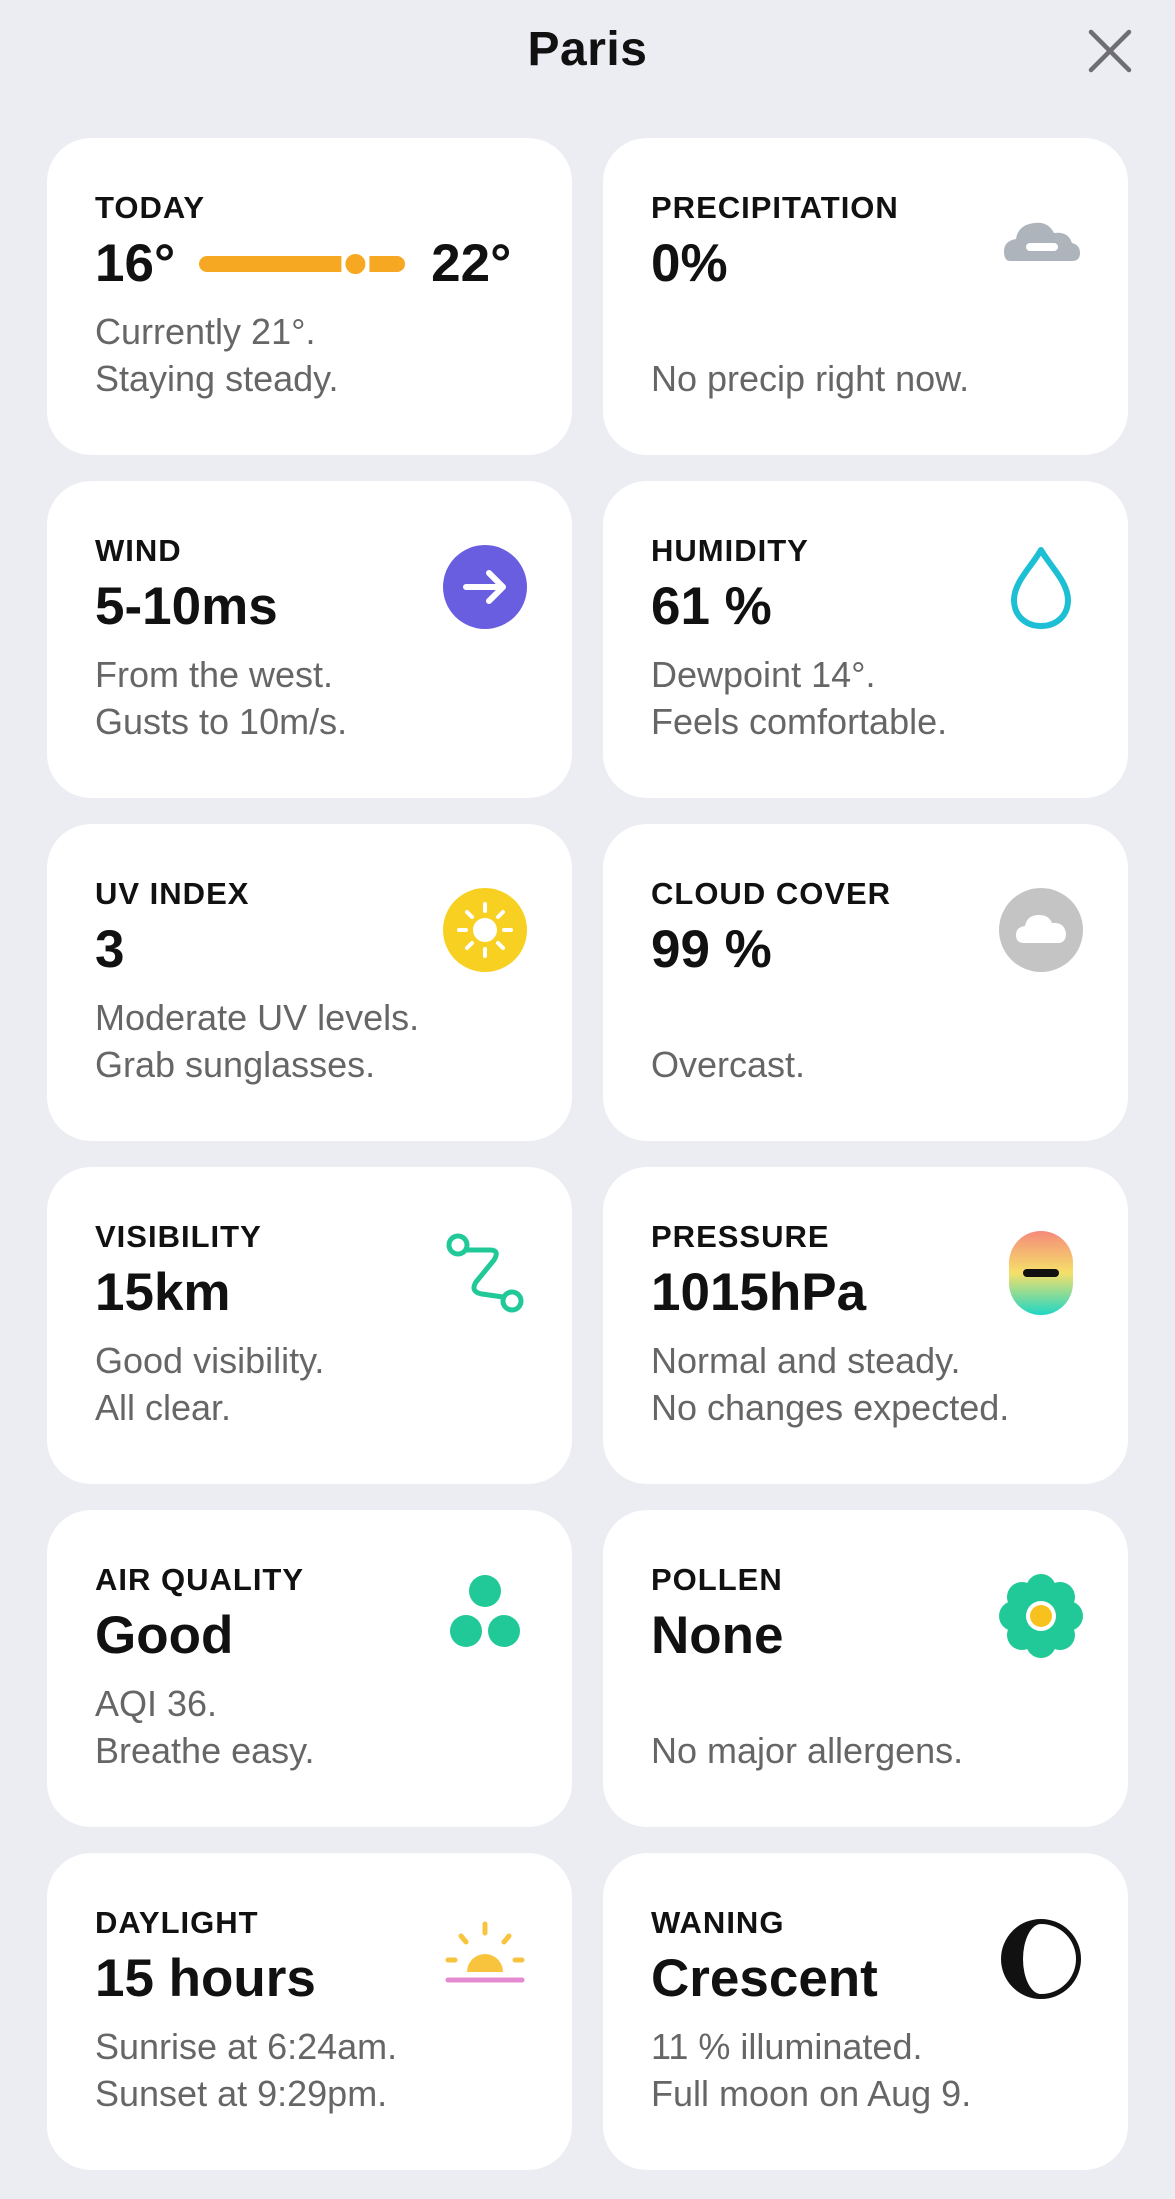 This screenshot has height=2199, width=1175. I want to click on card-description: No precip right now., so click(810, 378).